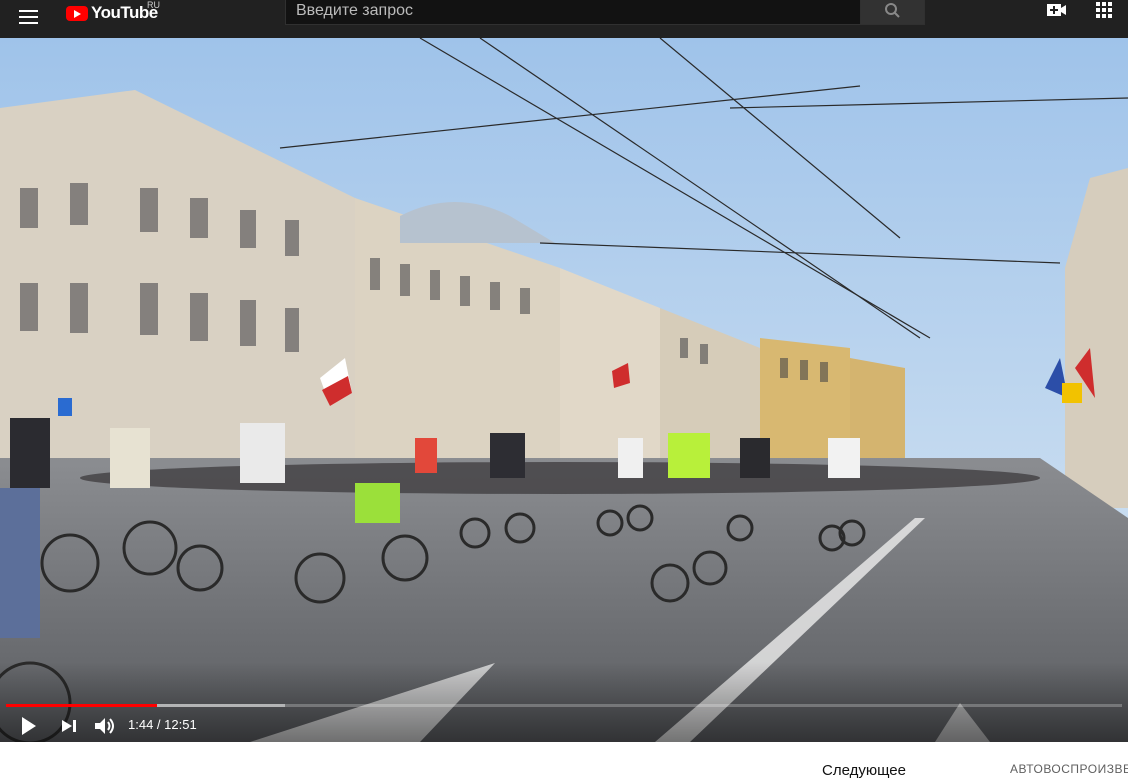 This screenshot has width=1128, height=779. What do you see at coordinates (564, 760) in the screenshot?
I see `below-player-area: Следующее АВТОВОСПРОИЗВЕ` at bounding box center [564, 760].